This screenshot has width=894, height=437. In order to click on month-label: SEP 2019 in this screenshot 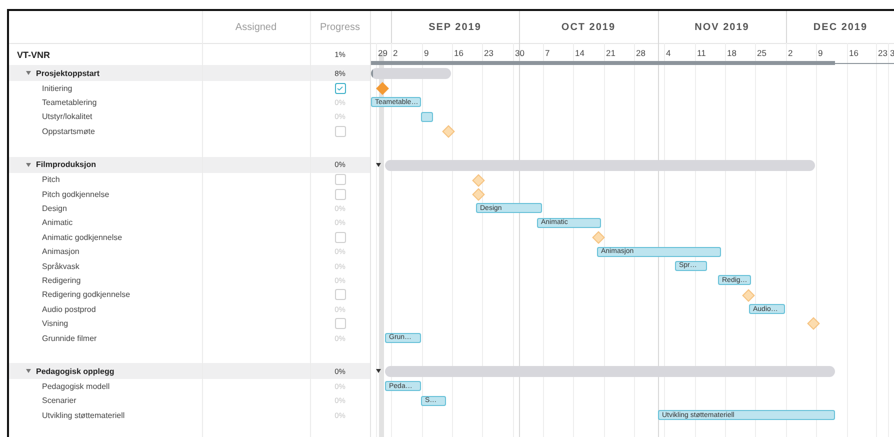, I will do `click(455, 27)`.